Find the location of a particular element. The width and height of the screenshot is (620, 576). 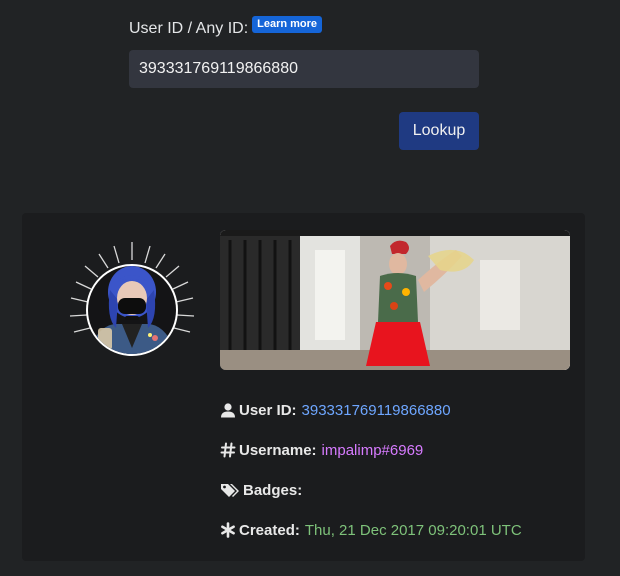

badges-row: Badges: is located at coordinates (371, 490).